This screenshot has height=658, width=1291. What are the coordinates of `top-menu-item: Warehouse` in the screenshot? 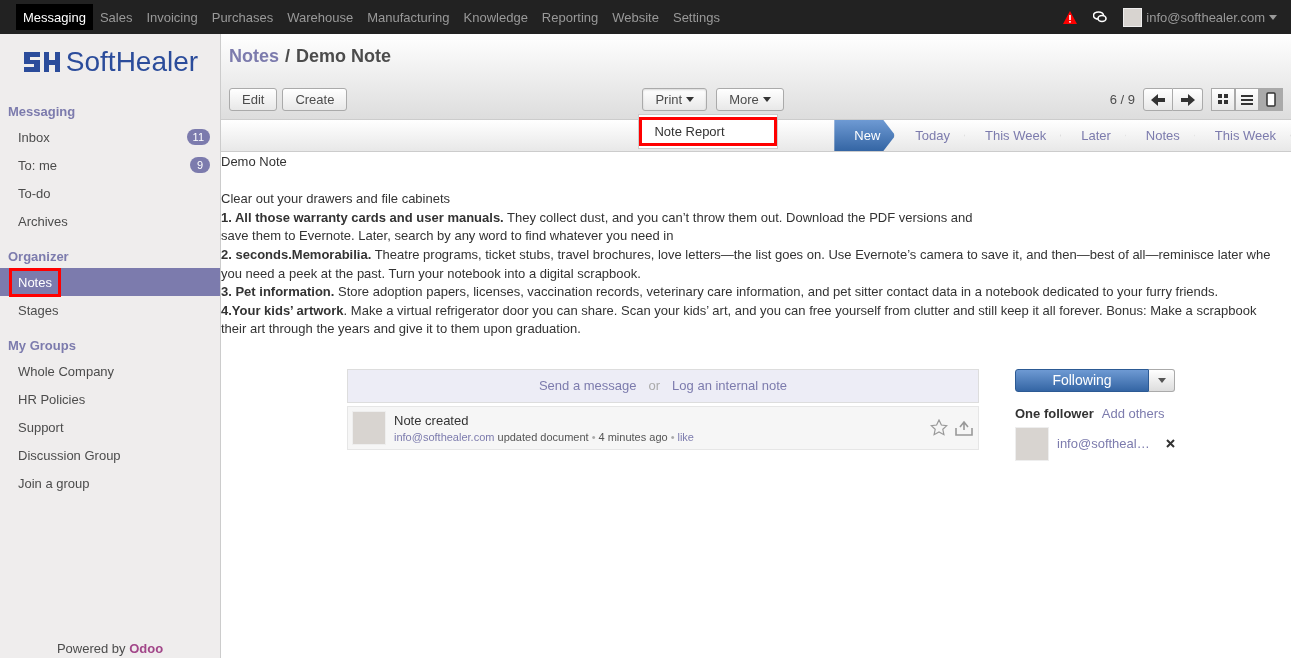 It's located at (320, 17).